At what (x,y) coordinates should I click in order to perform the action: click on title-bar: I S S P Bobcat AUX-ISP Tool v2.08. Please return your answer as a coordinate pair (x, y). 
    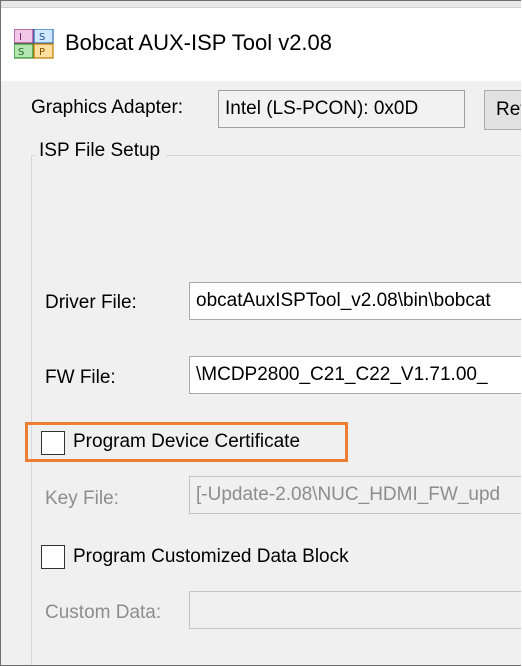
    Looking at the image, I should click on (261, 41).